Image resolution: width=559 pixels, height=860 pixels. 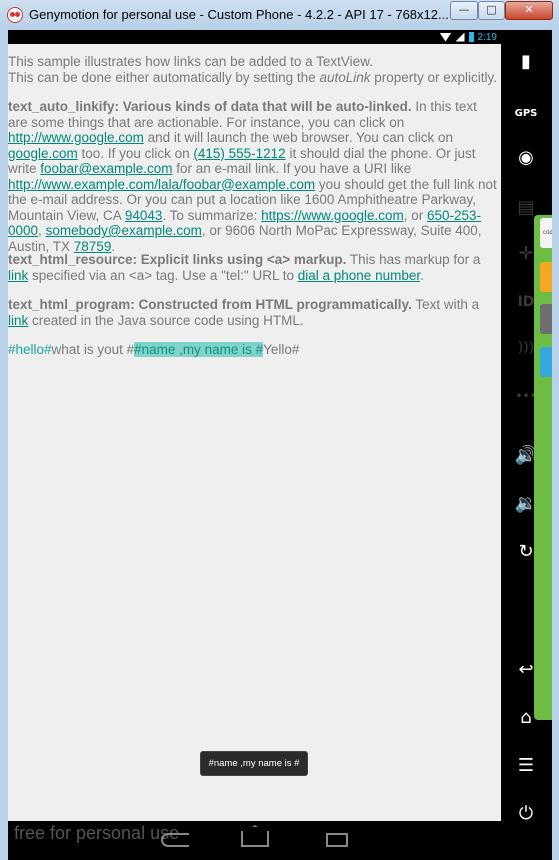 I want to click on nav-back-icon, so click(x=175, y=840).